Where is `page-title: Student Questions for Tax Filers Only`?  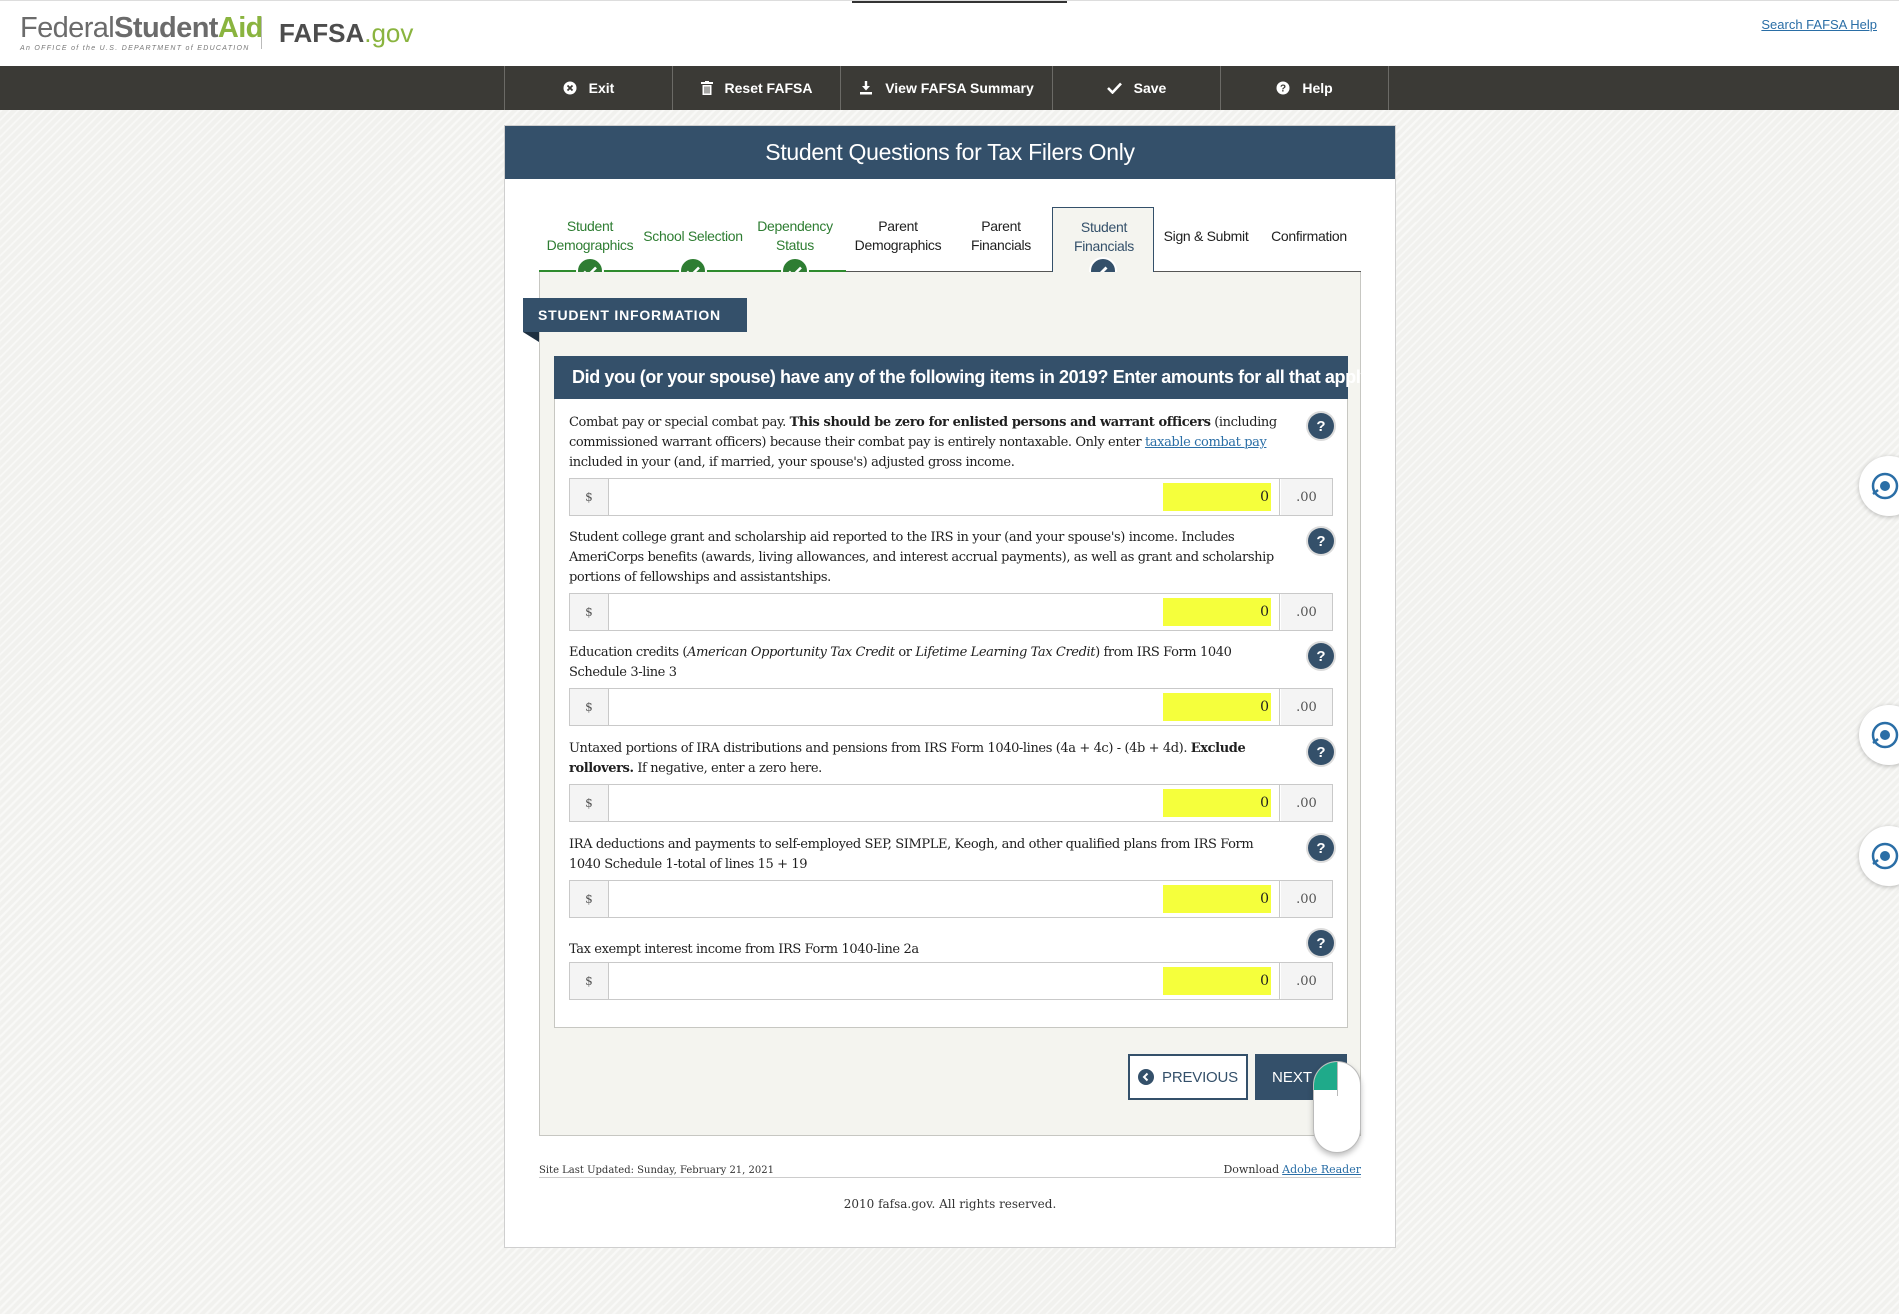 page-title: Student Questions for Tax Filers Only is located at coordinates (950, 152).